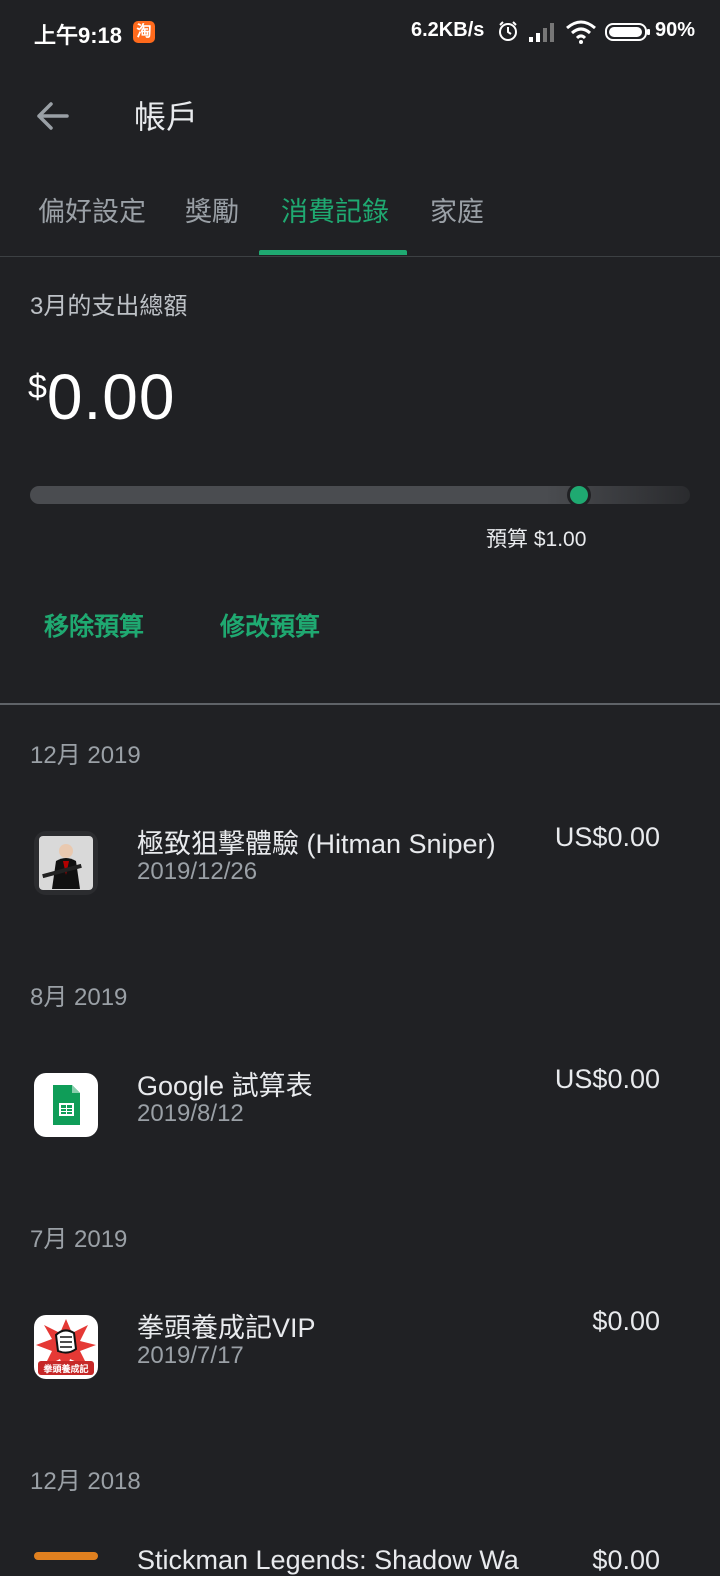 Image resolution: width=720 pixels, height=1576 pixels. What do you see at coordinates (65, 1369) in the screenshot?
I see `fist-icon-text: 拳頭養成記` at bounding box center [65, 1369].